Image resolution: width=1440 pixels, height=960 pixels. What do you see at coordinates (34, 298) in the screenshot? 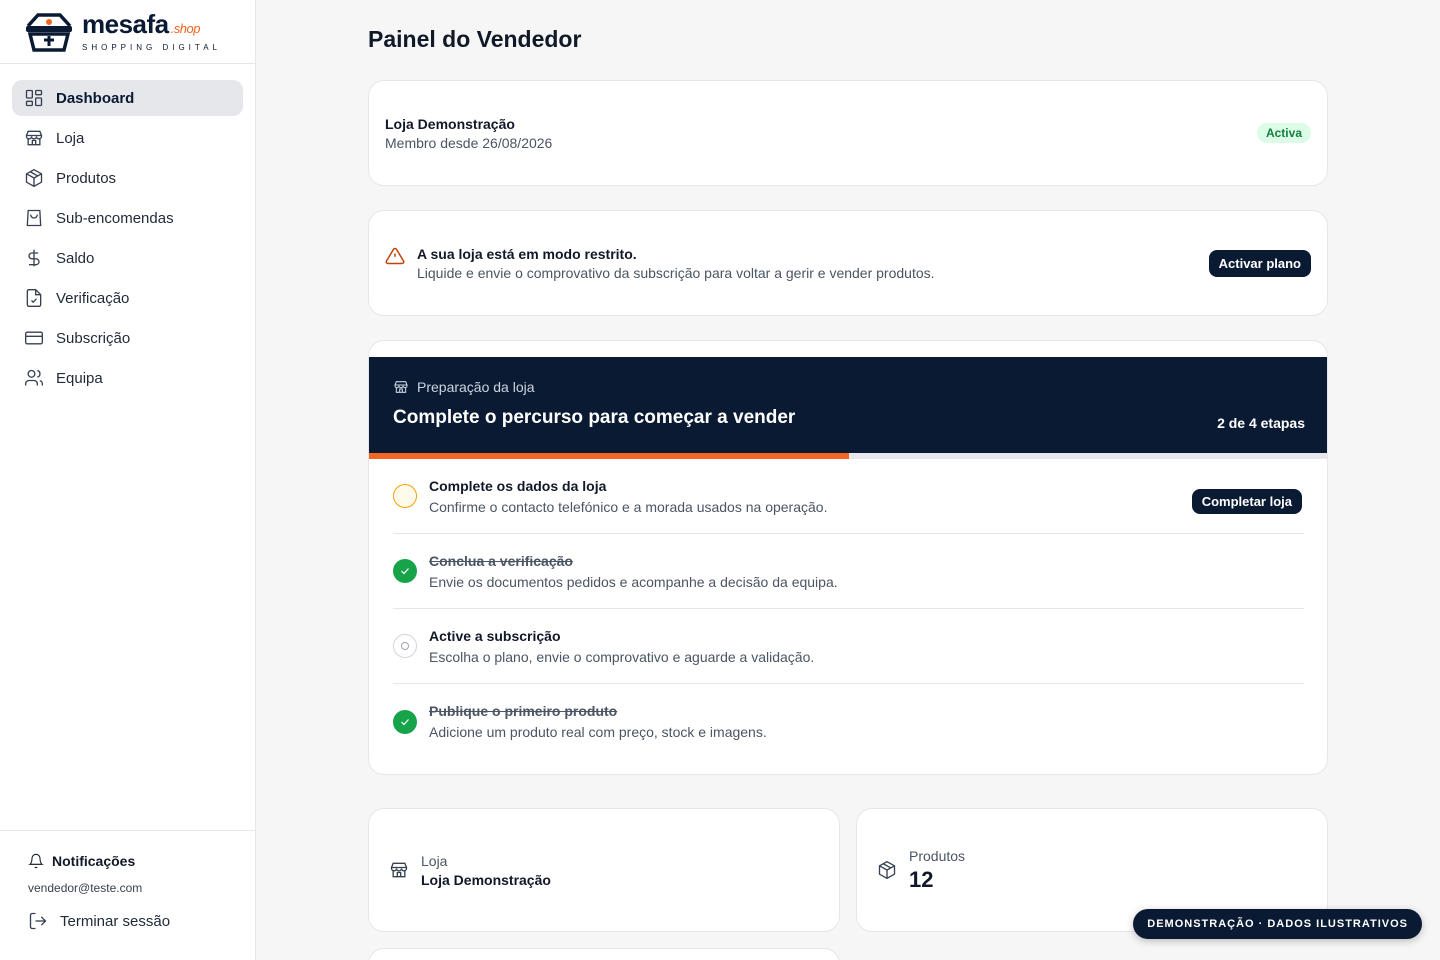
I see `file-check-icon` at bounding box center [34, 298].